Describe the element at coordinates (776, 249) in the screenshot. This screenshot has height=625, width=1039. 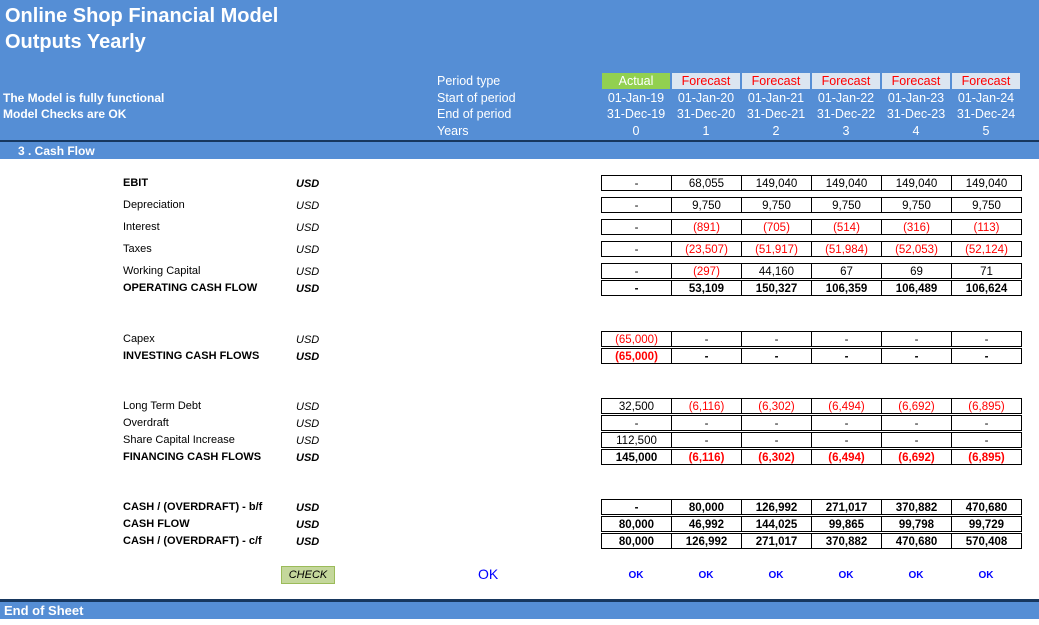
I see `value-cell: (51,917)` at that location.